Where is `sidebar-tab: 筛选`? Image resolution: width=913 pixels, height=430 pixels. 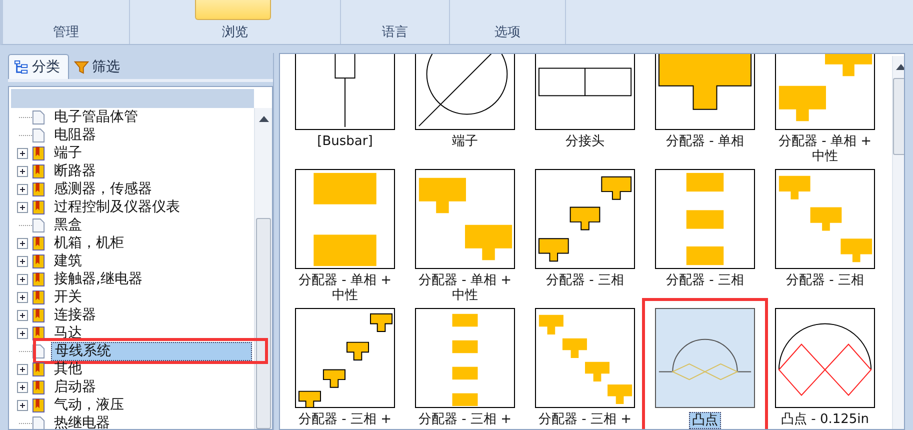
sidebar-tab: 筛选 is located at coordinates (98, 67).